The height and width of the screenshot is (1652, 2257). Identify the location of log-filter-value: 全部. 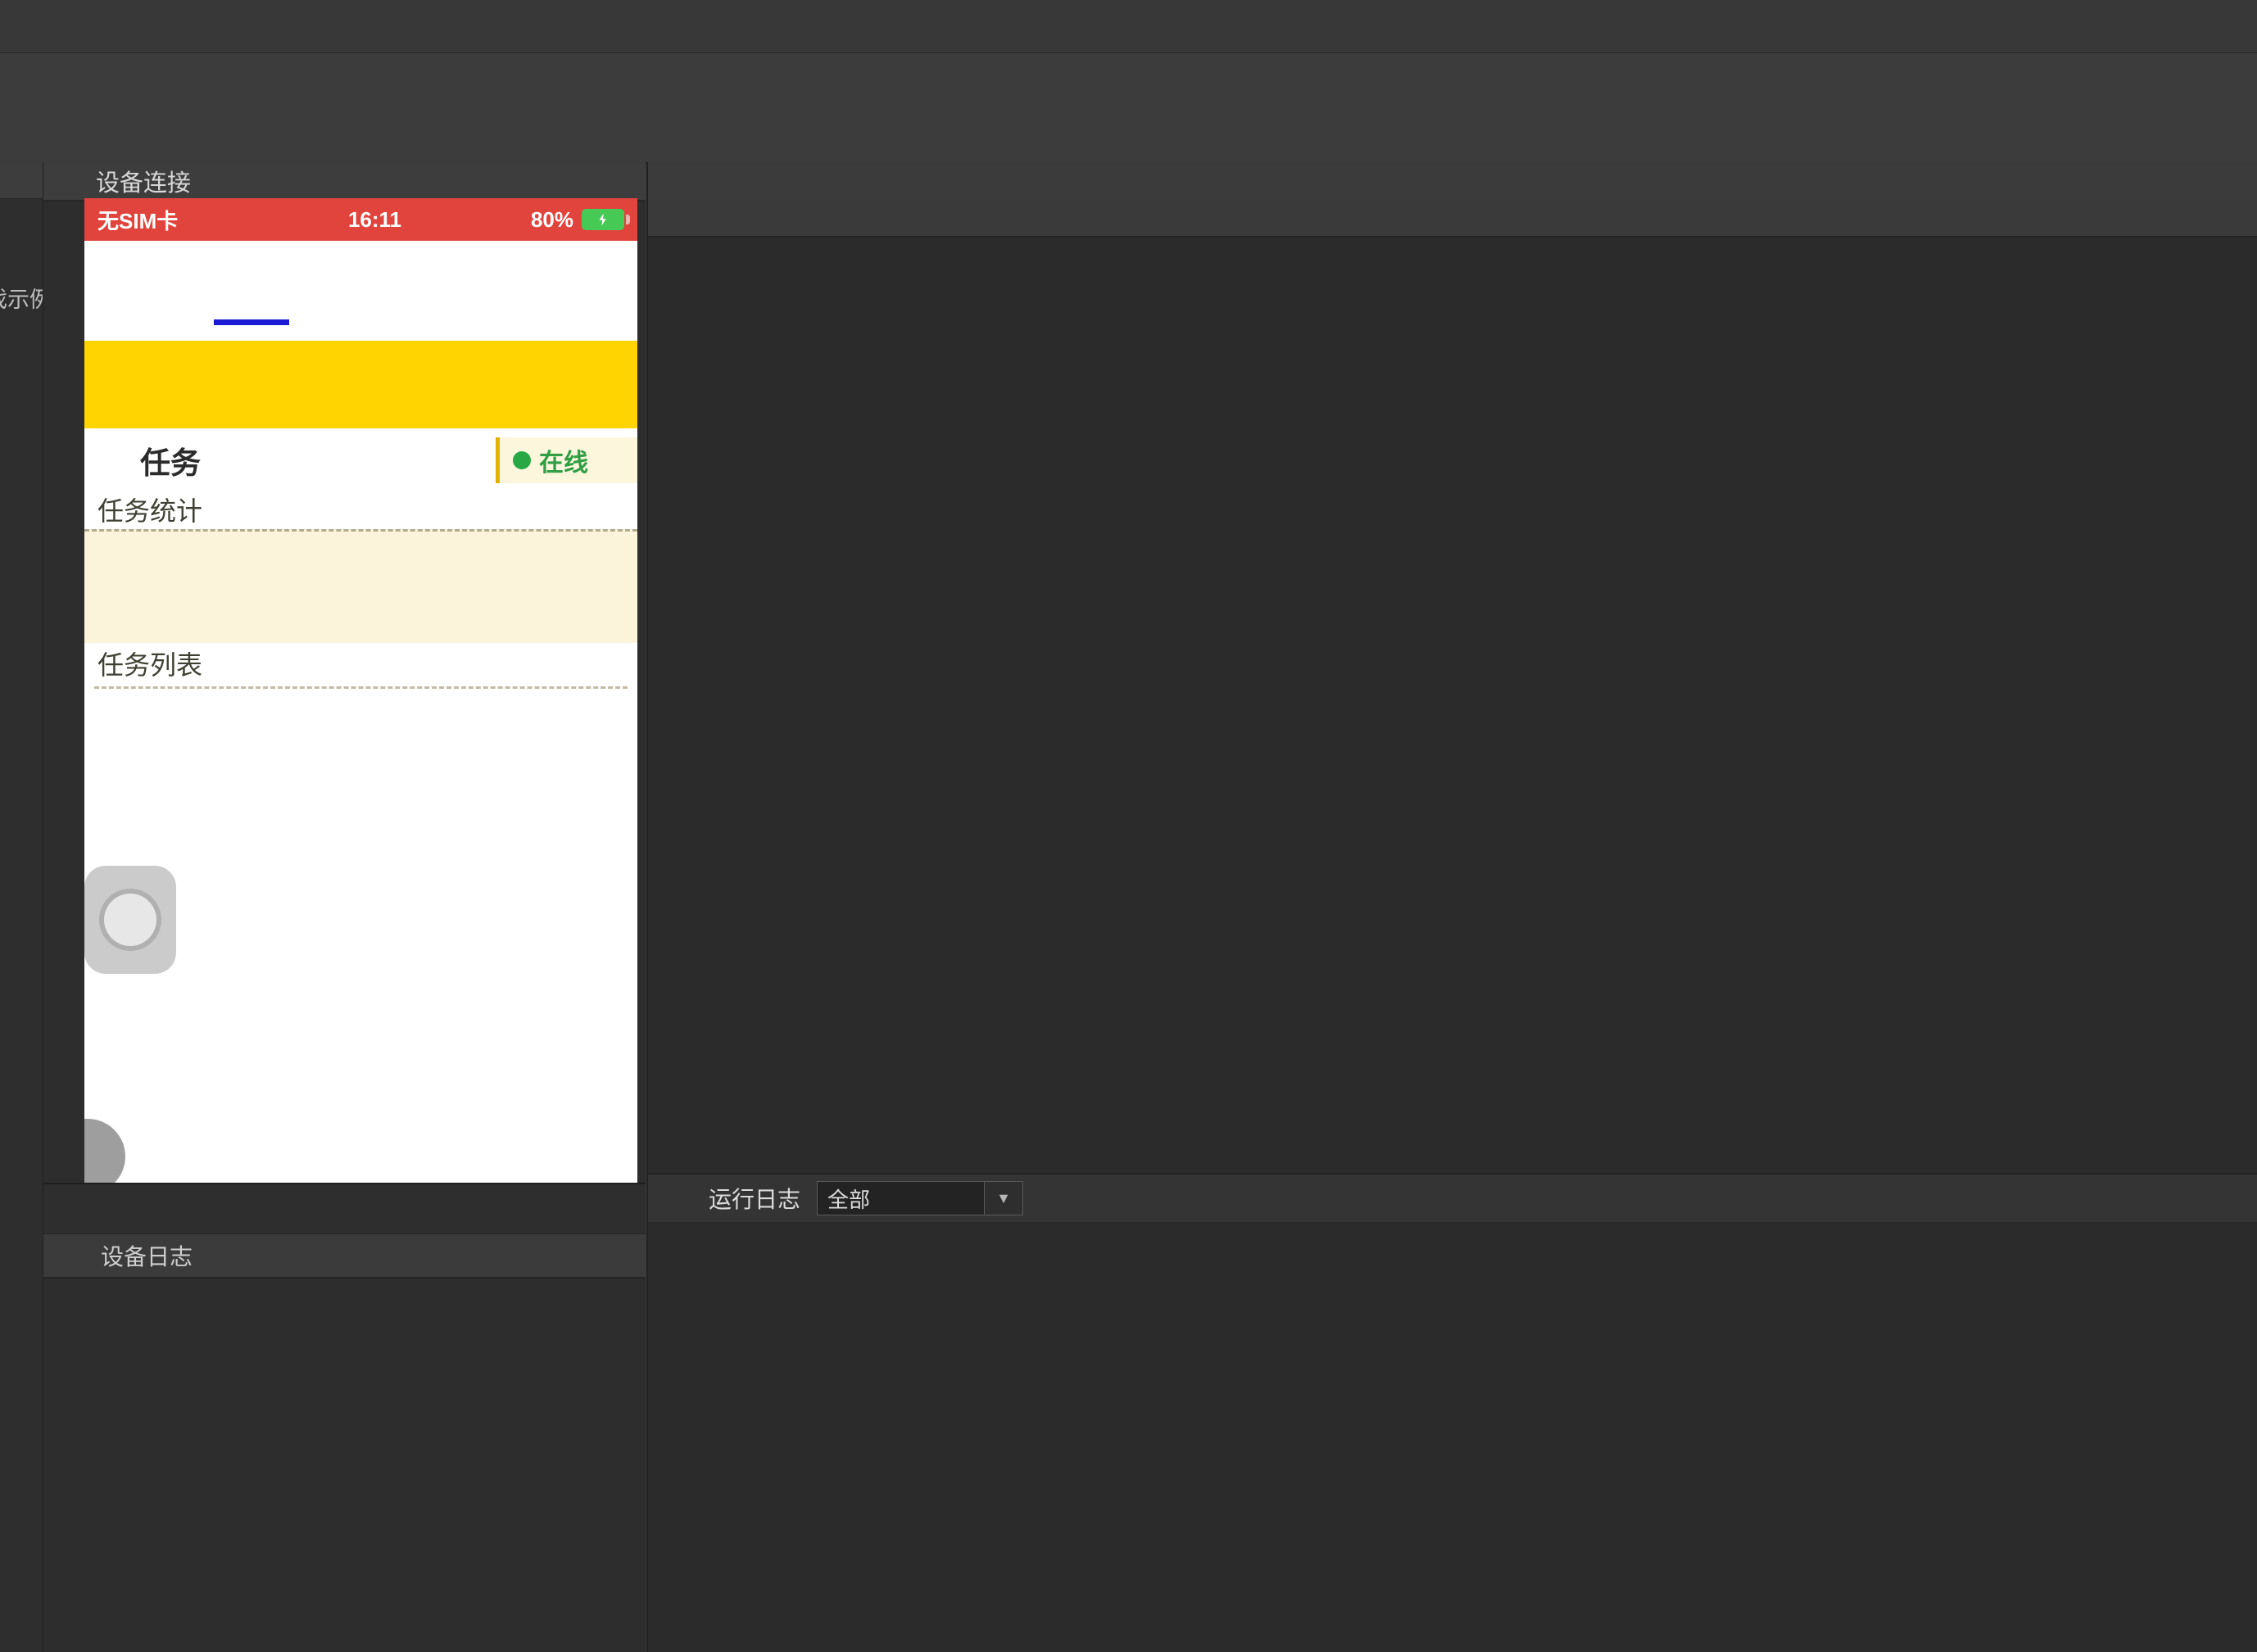
(849, 1199).